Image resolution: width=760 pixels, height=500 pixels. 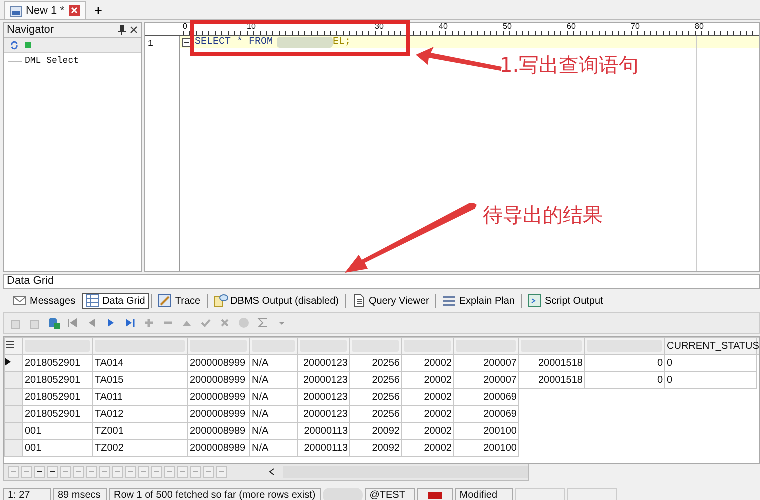 I want to click on table-cell: 200069, so click(x=486, y=414).